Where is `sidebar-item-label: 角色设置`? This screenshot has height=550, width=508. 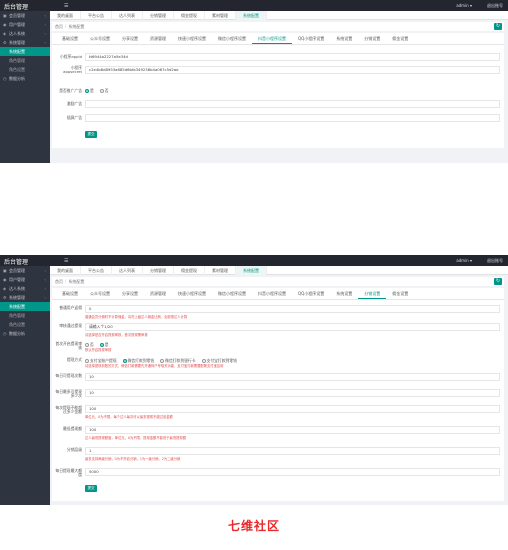
sidebar-item-label: 角色设置 is located at coordinates (17, 69).